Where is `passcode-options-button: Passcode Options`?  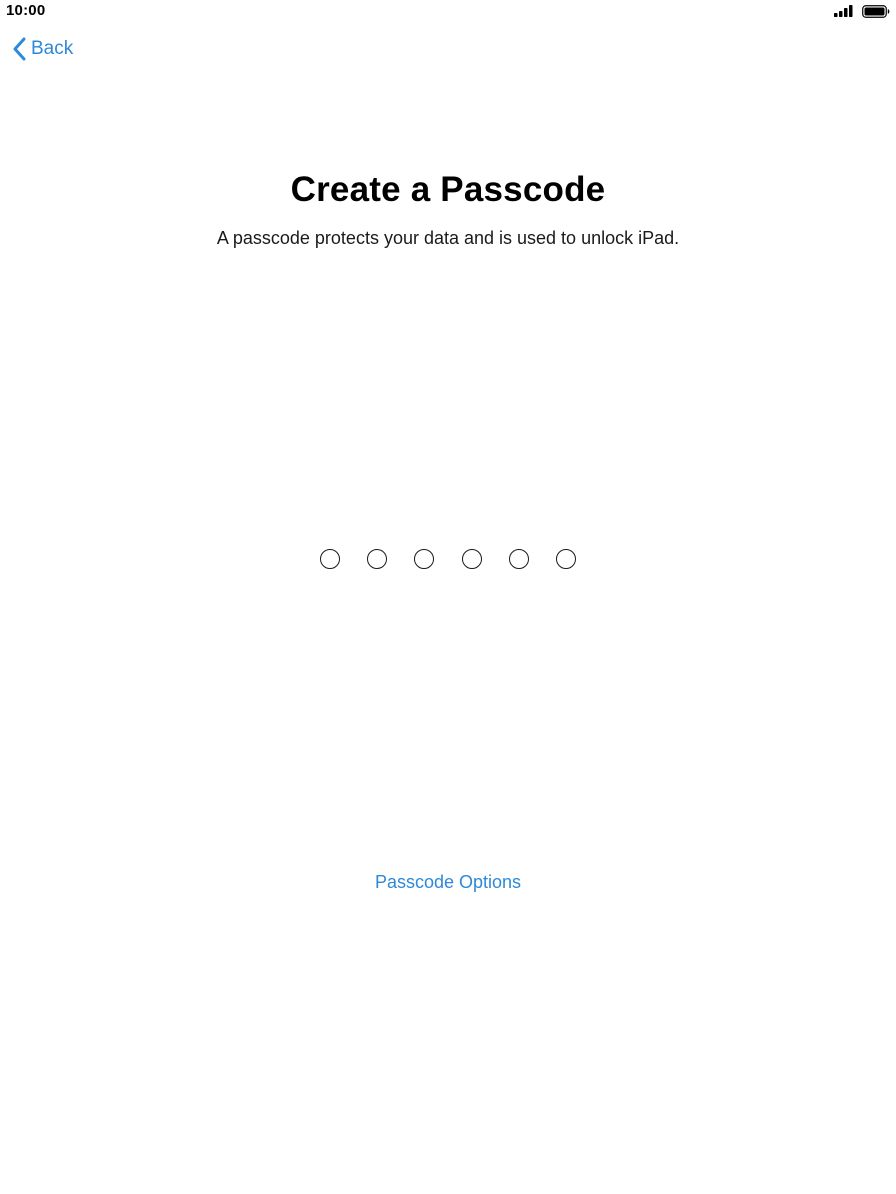 passcode-options-button: Passcode Options is located at coordinates (448, 882).